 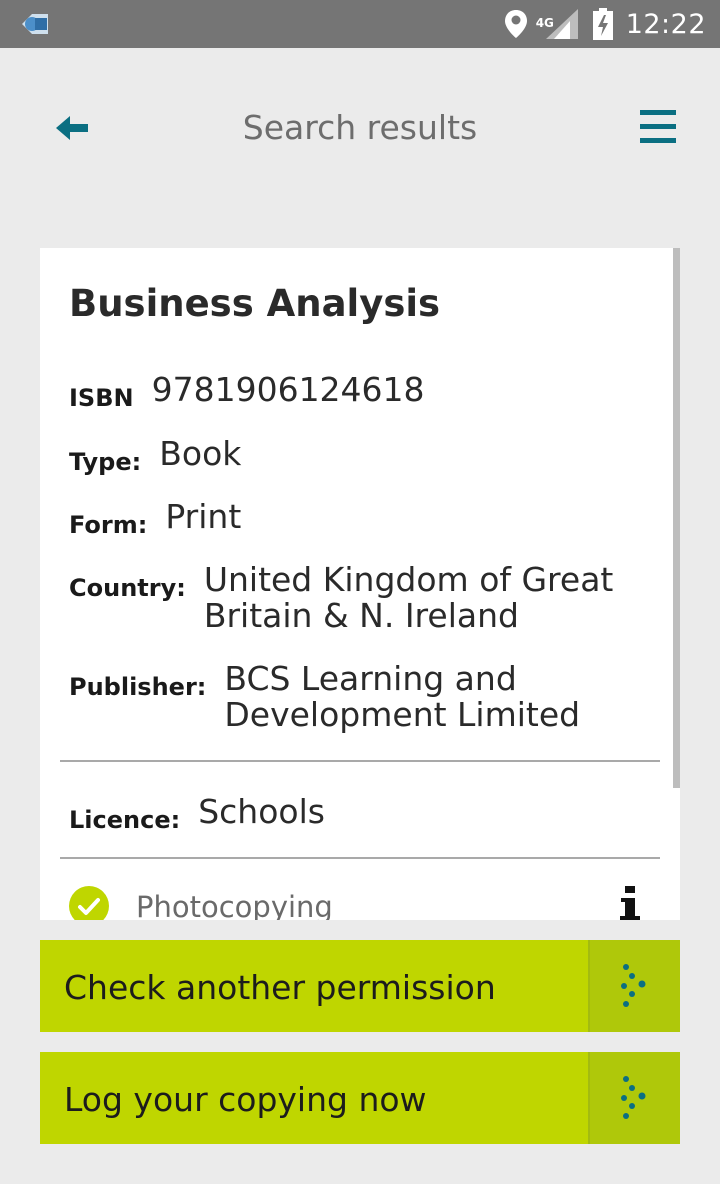 What do you see at coordinates (203, 516) in the screenshot?
I see `form-value: Print` at bounding box center [203, 516].